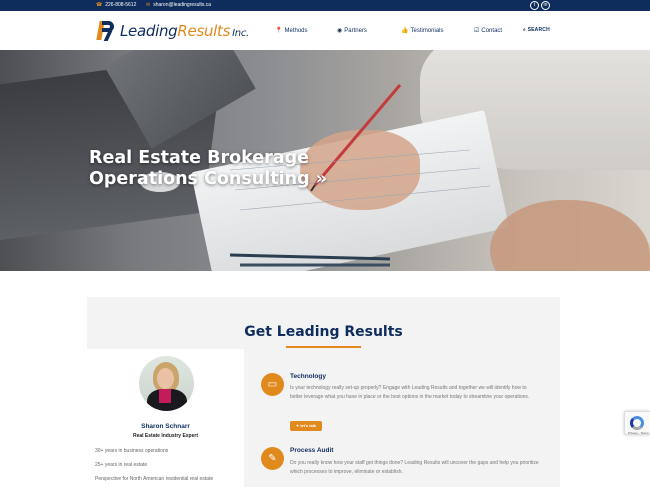 The height and width of the screenshot is (487, 650). I want to click on title-underline, so click(323, 347).